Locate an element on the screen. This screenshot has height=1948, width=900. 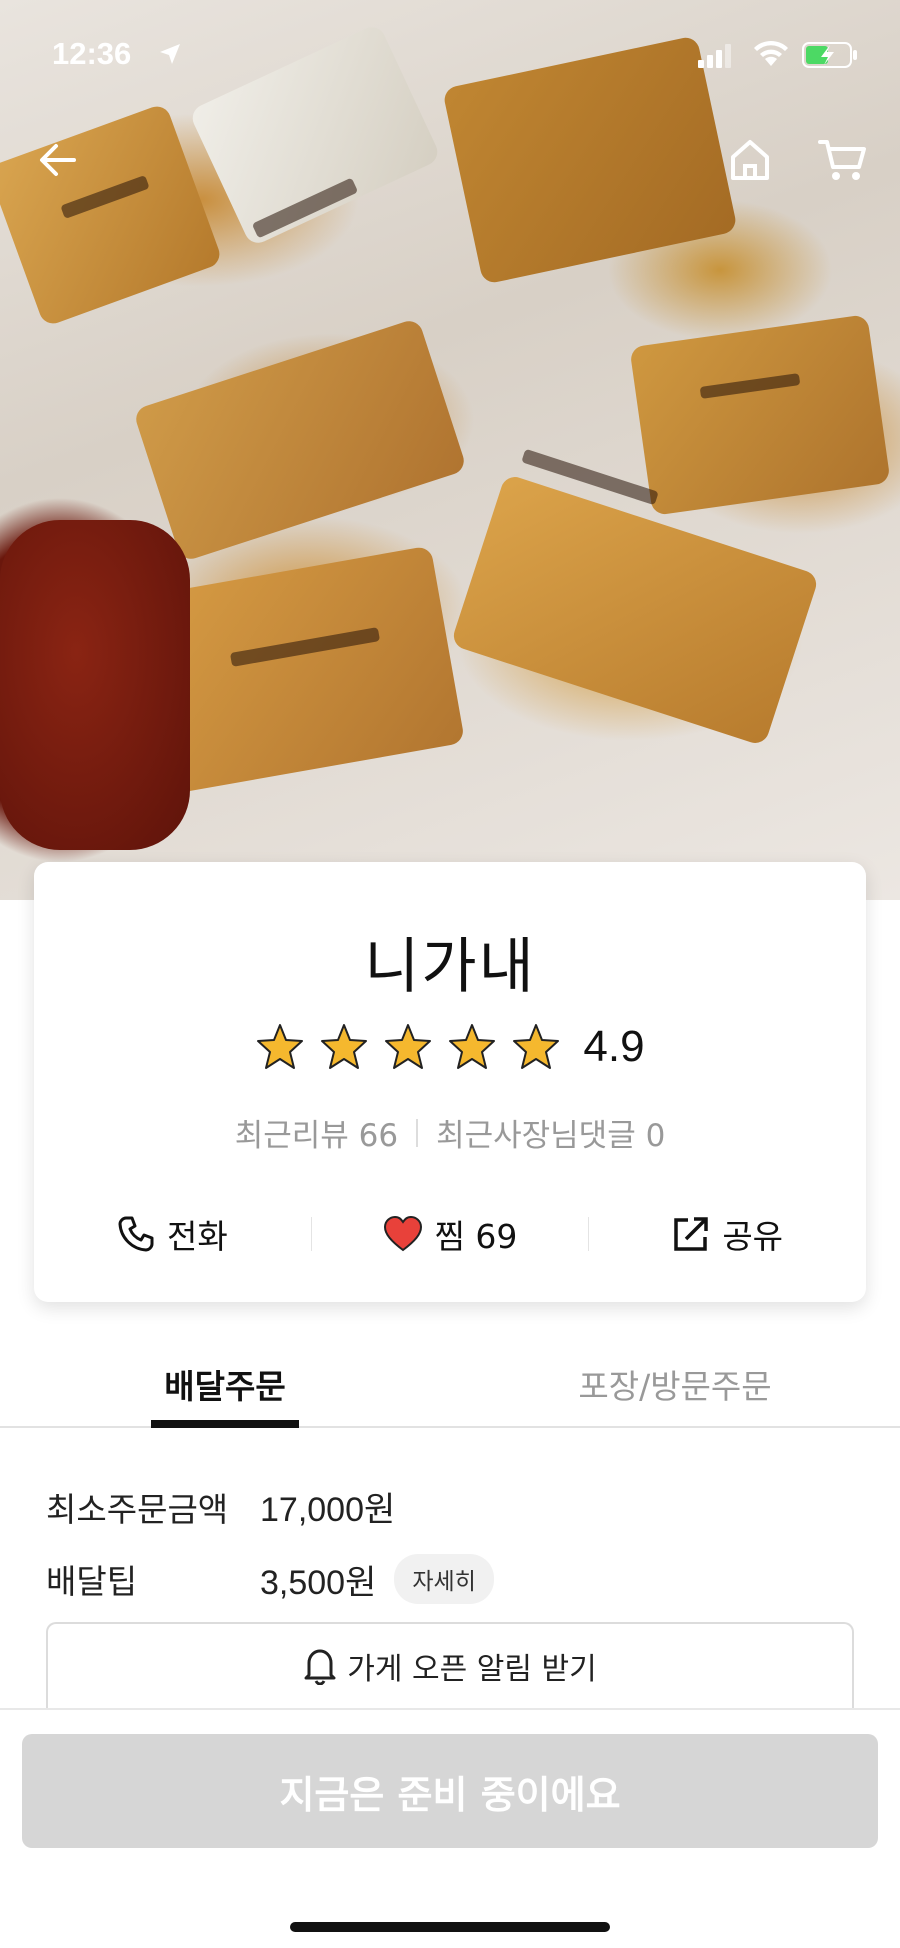
min-order-row: 최소주문금액 17,000원 is located at coordinates (220, 1506).